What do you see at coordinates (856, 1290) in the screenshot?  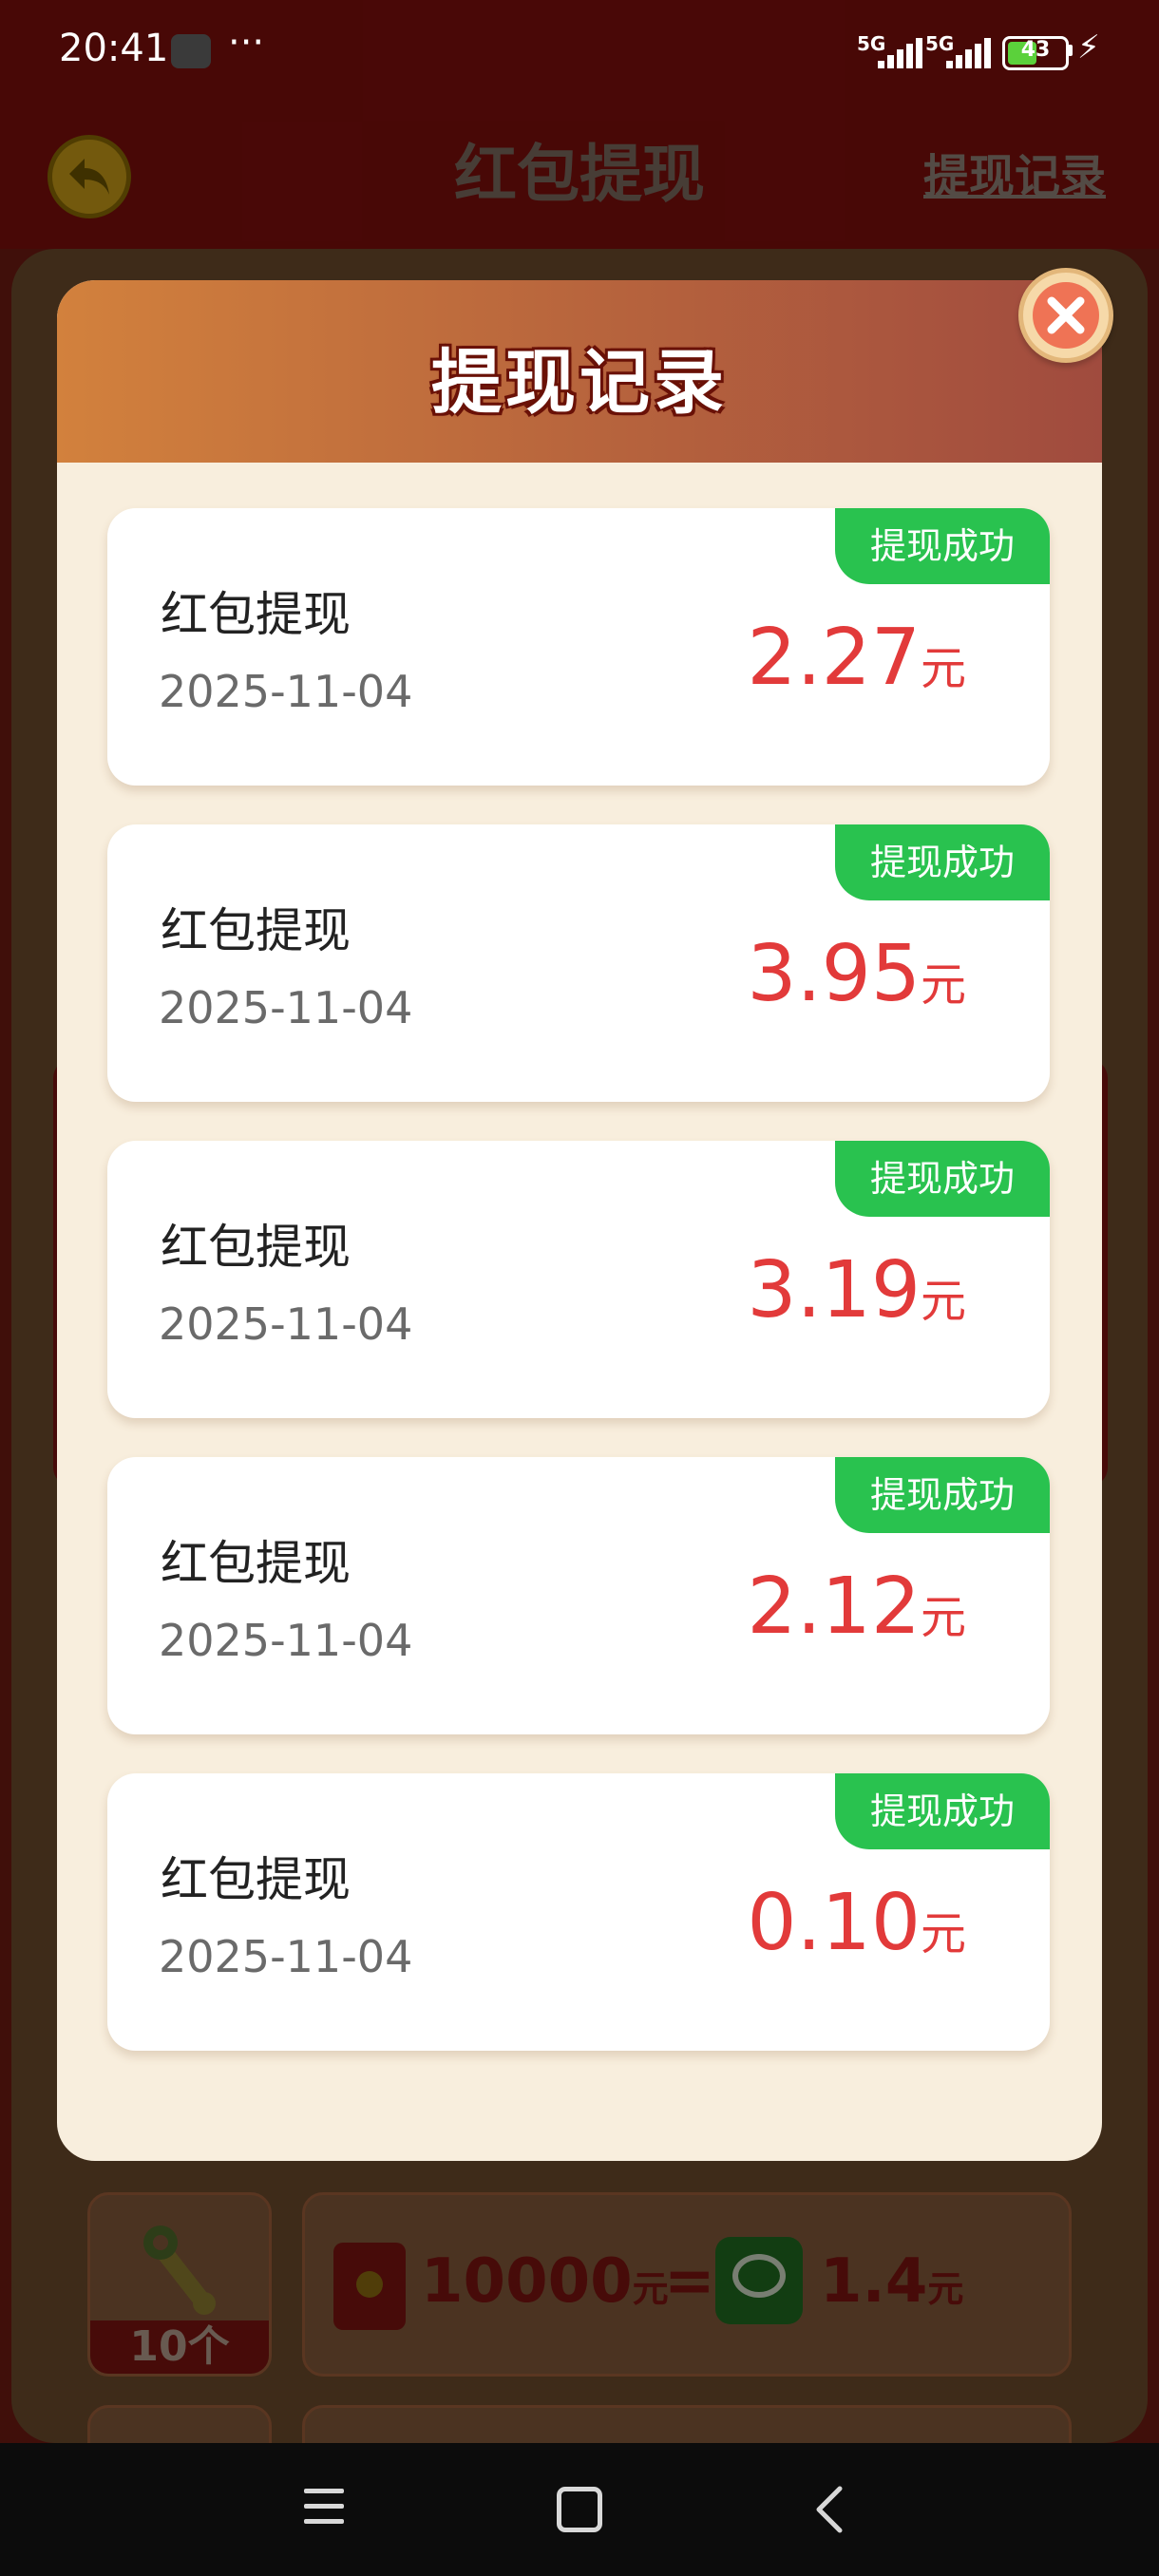 I see `record-amount: 3.19元` at bounding box center [856, 1290].